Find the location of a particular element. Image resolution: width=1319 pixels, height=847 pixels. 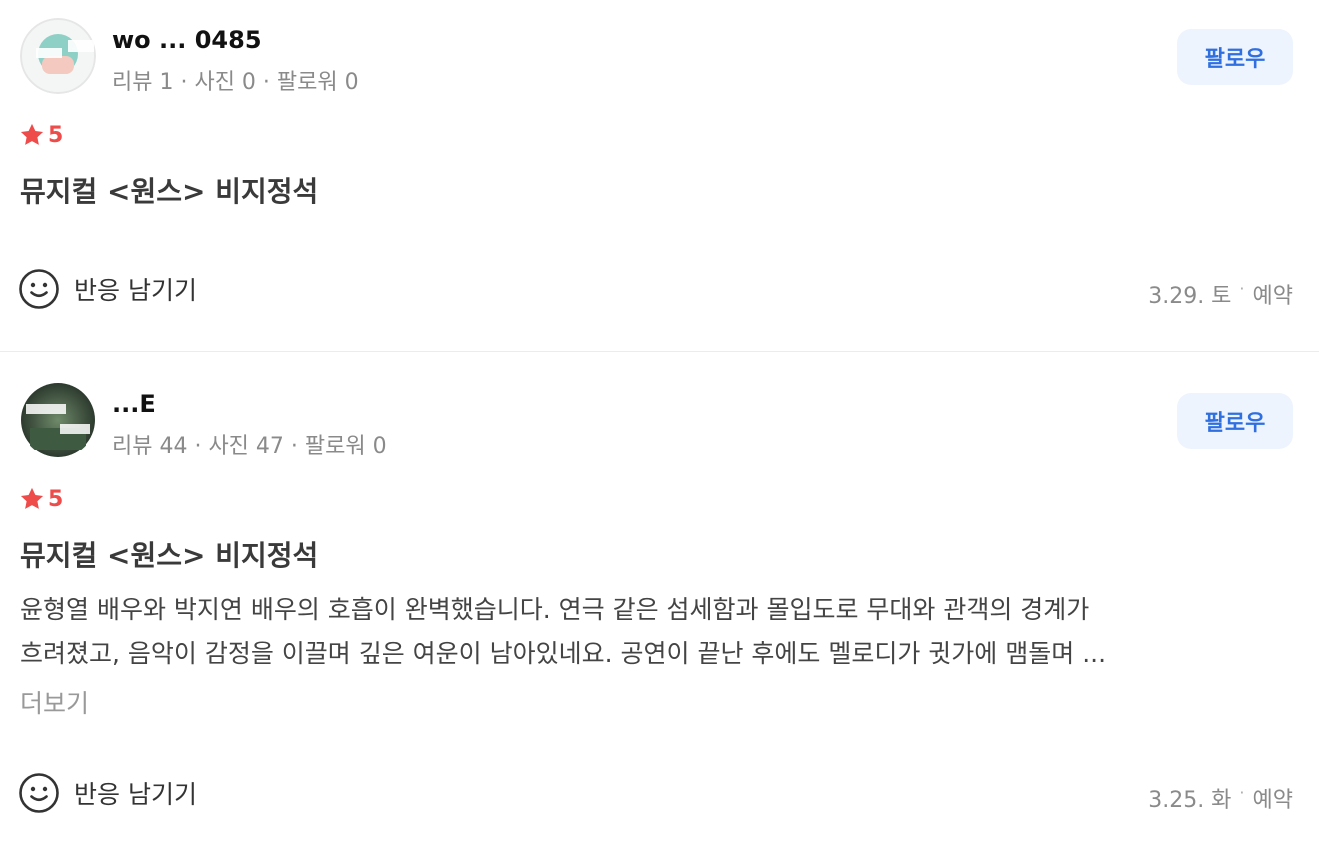

review-date: 3.29. 토 is located at coordinates (1190, 296).